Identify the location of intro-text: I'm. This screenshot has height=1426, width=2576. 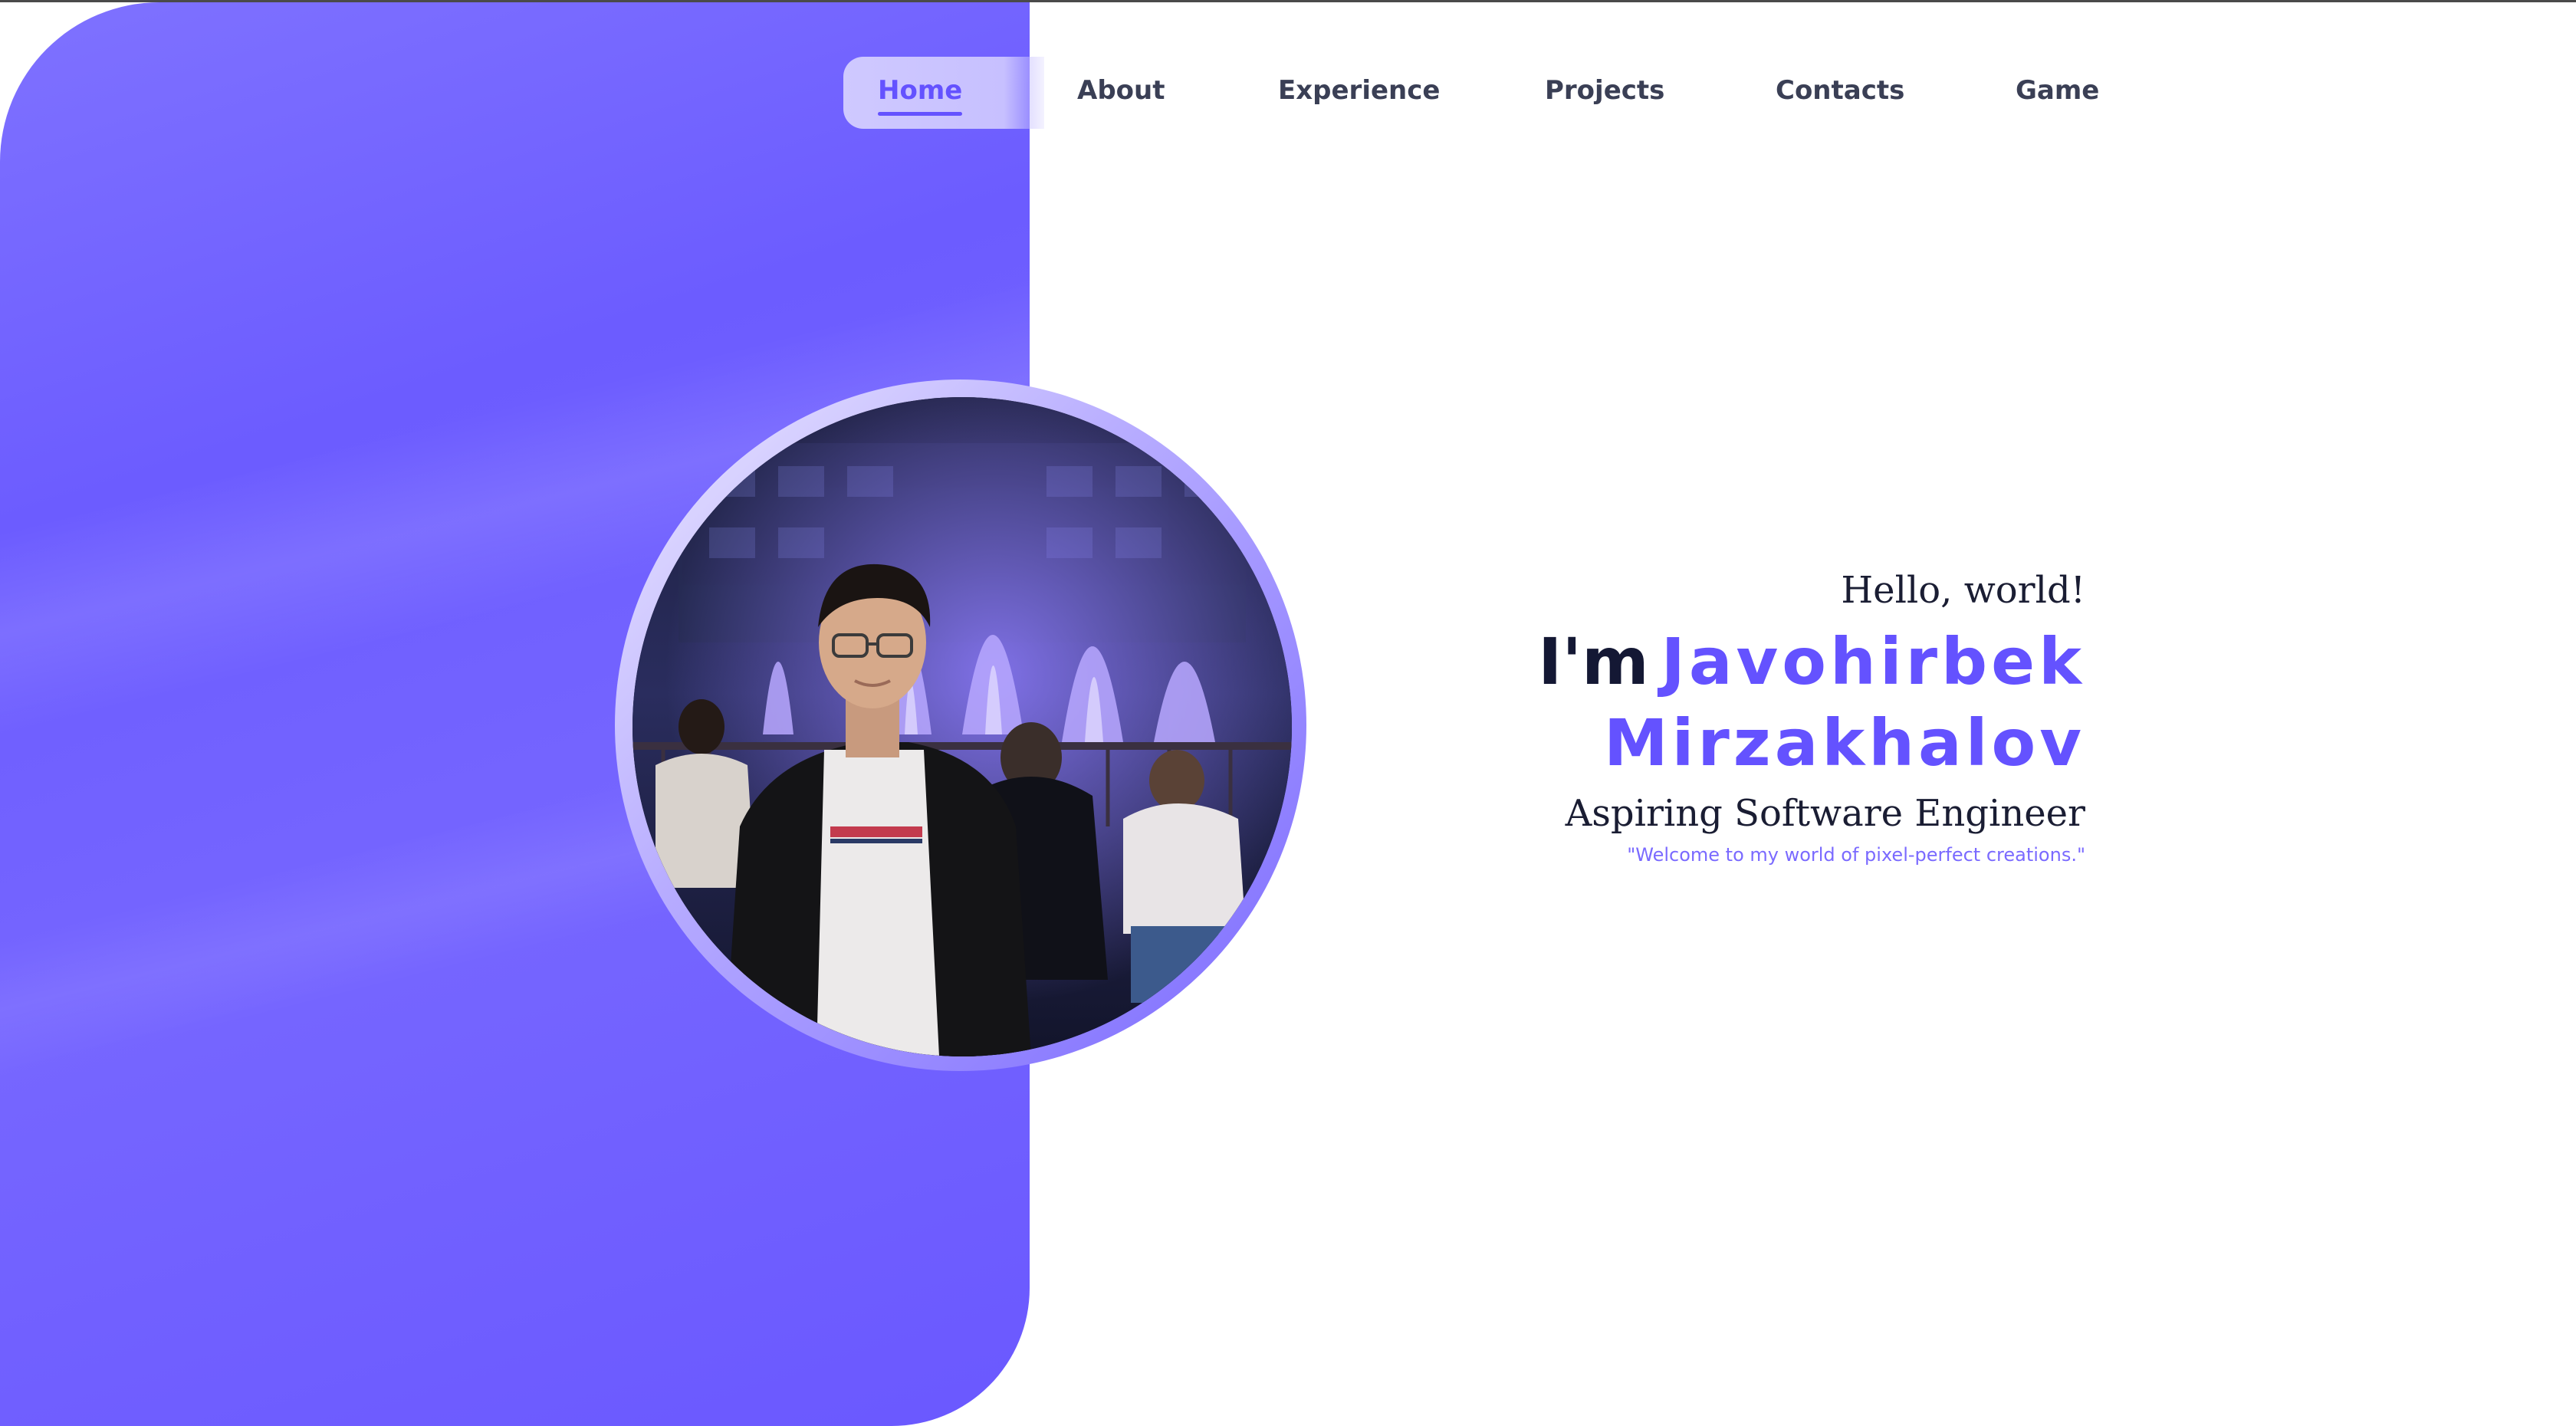
(1594, 661).